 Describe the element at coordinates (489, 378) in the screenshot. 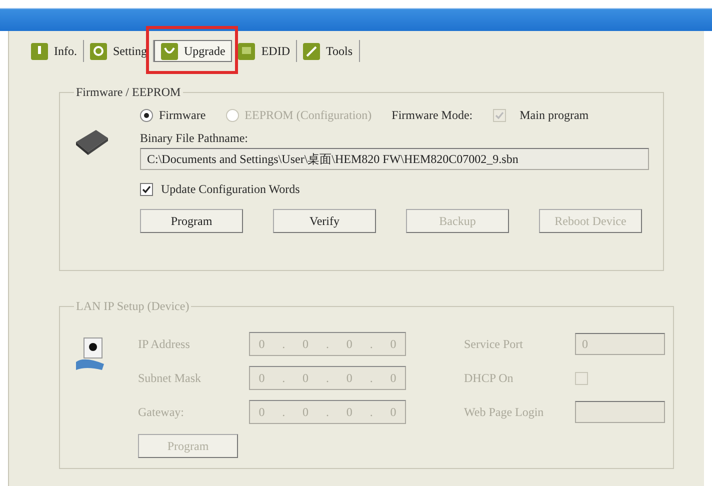

I see `field-label: DHCP On` at that location.